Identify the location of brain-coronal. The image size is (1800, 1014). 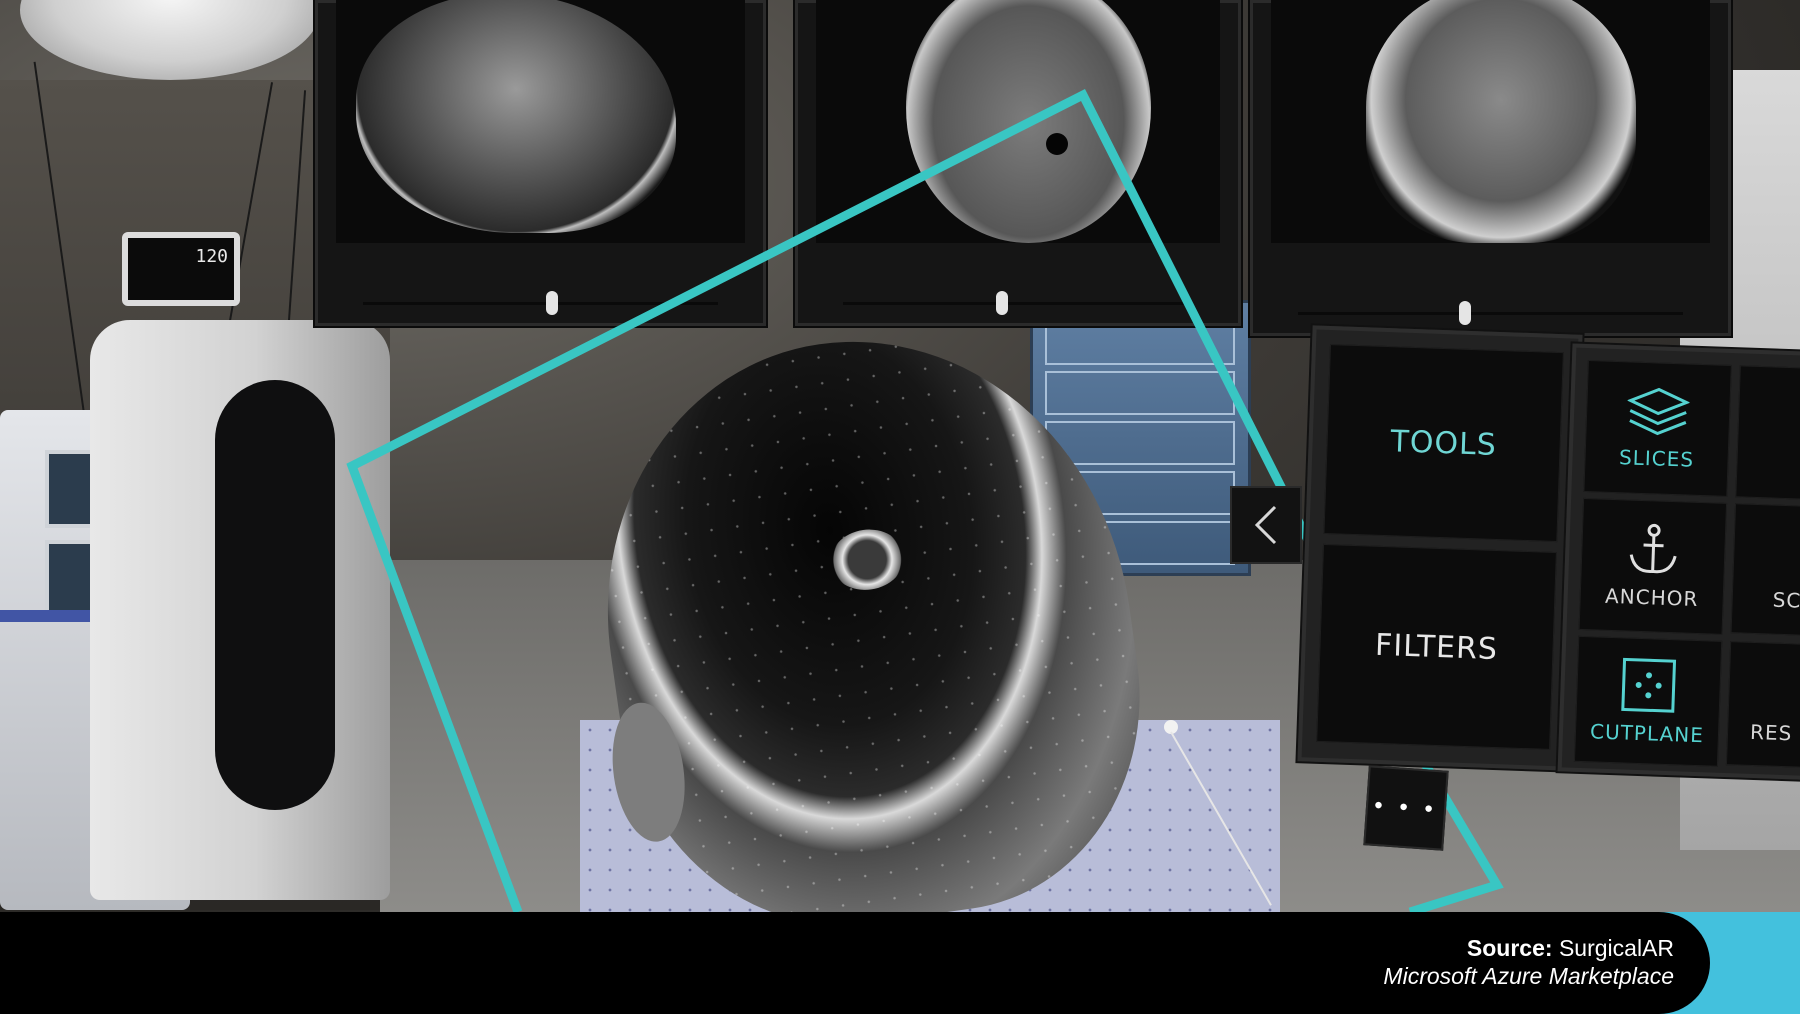
(1501, 121).